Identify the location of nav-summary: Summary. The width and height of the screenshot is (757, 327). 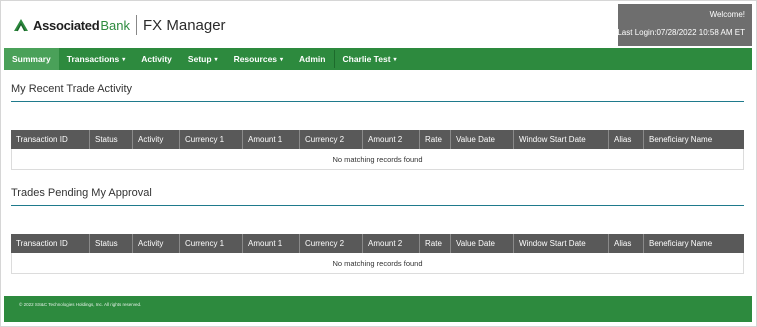
(31, 59).